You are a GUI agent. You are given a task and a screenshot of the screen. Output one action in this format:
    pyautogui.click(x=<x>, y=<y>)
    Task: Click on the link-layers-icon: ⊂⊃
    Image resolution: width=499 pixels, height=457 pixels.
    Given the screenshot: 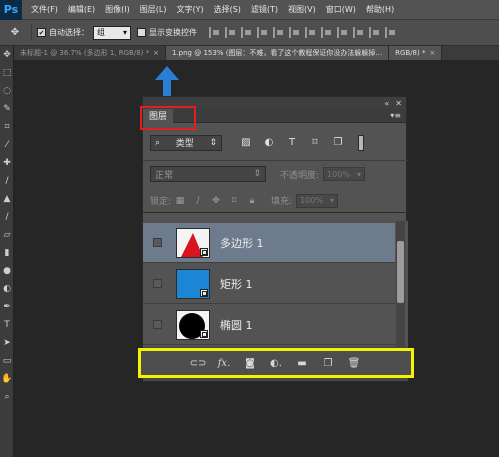 What is the action you would take?
    pyautogui.click(x=198, y=363)
    